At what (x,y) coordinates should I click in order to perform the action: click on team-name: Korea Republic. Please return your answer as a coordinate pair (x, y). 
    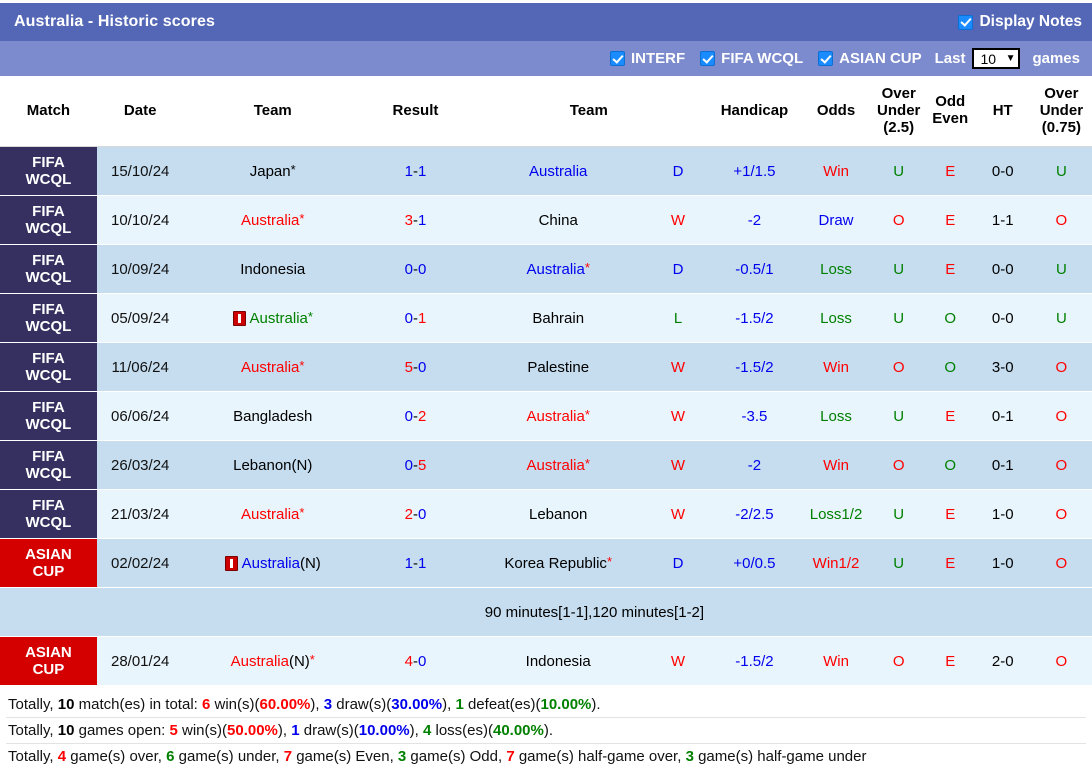
    Looking at the image, I should click on (555, 563).